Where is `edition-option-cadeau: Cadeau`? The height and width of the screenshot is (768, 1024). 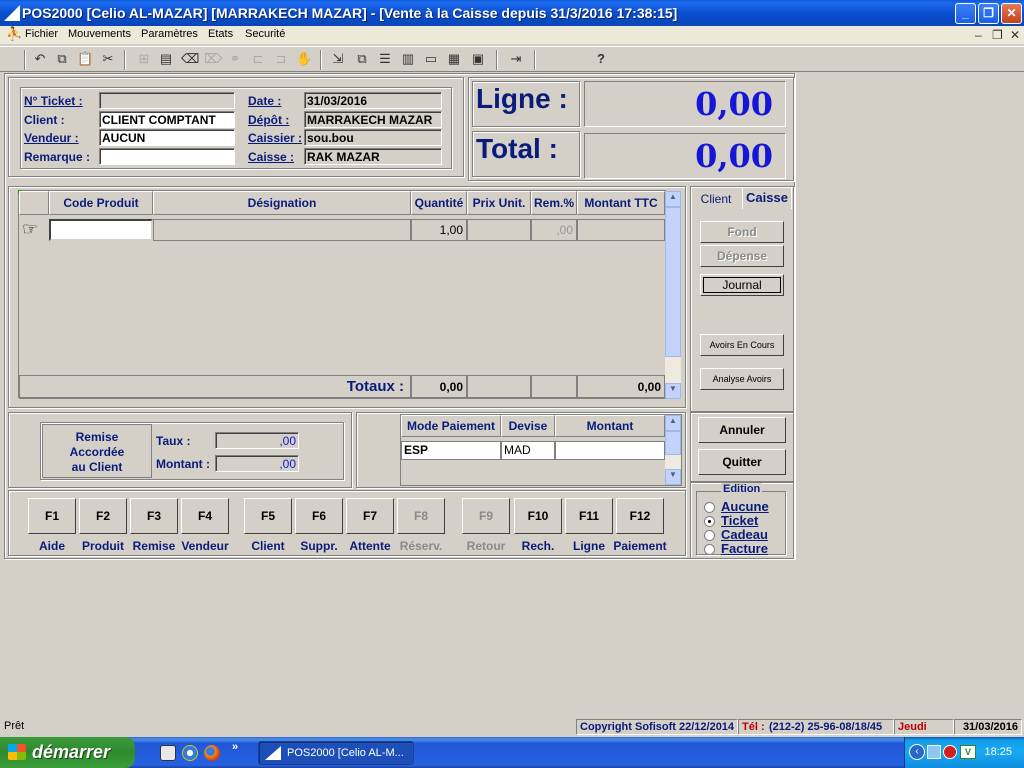 edition-option-cadeau: Cadeau is located at coordinates (744, 534).